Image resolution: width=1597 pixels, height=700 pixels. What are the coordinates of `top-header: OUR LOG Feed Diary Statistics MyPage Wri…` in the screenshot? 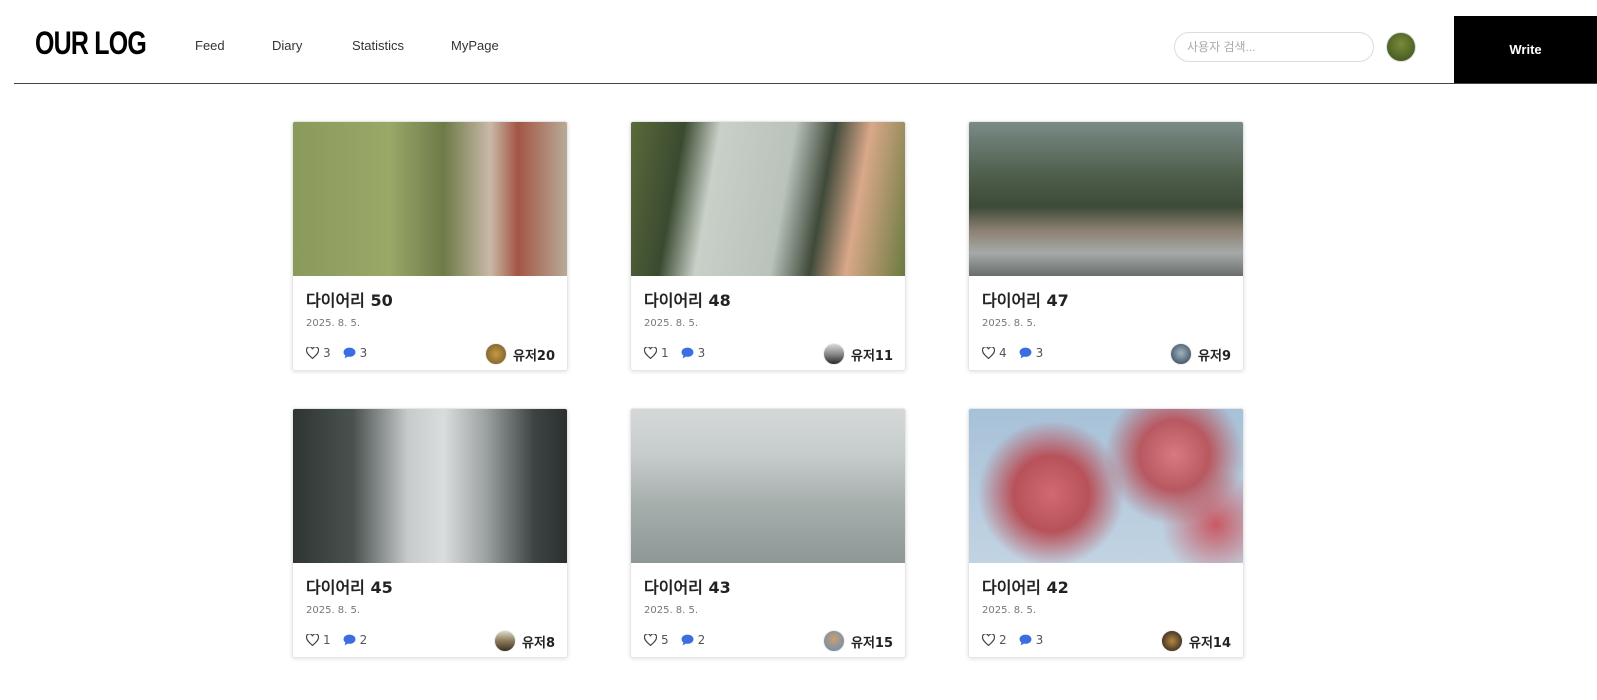 It's located at (805, 50).